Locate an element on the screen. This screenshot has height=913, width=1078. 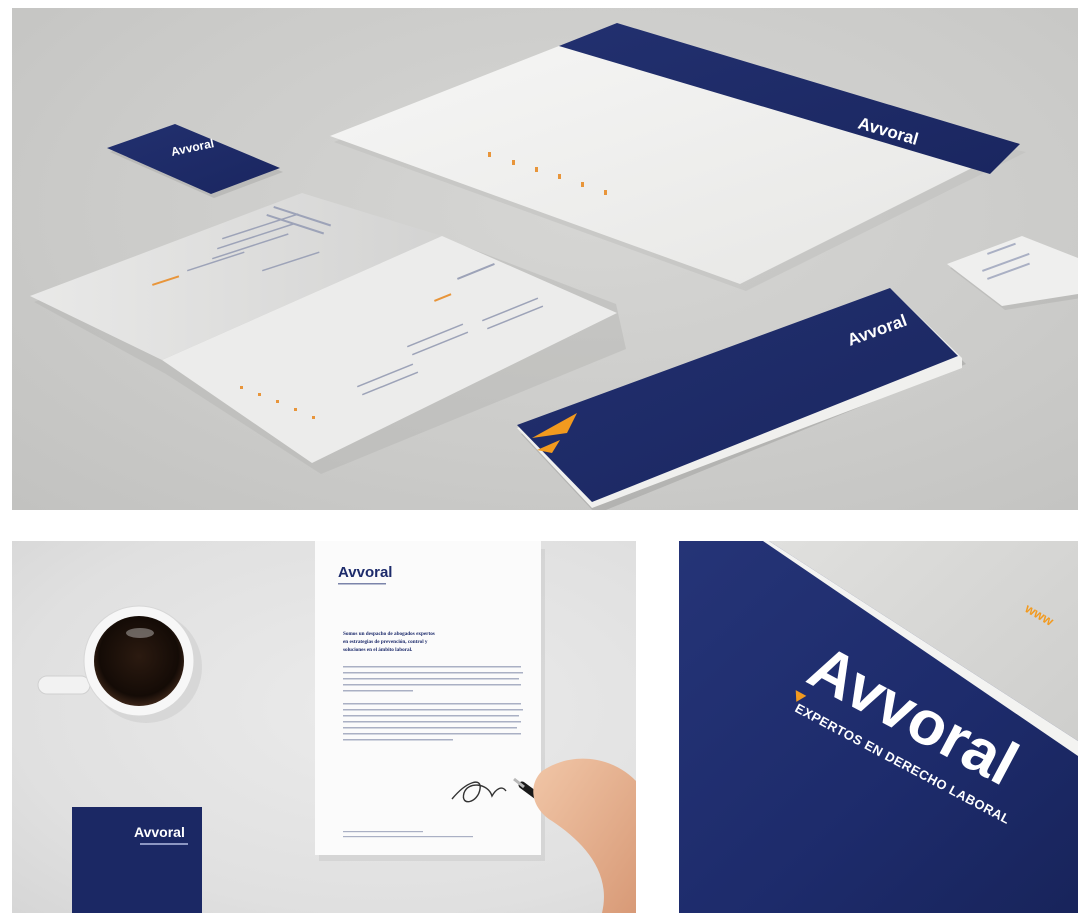
business-card-navy: Avvoral is located at coordinates (195, 161).